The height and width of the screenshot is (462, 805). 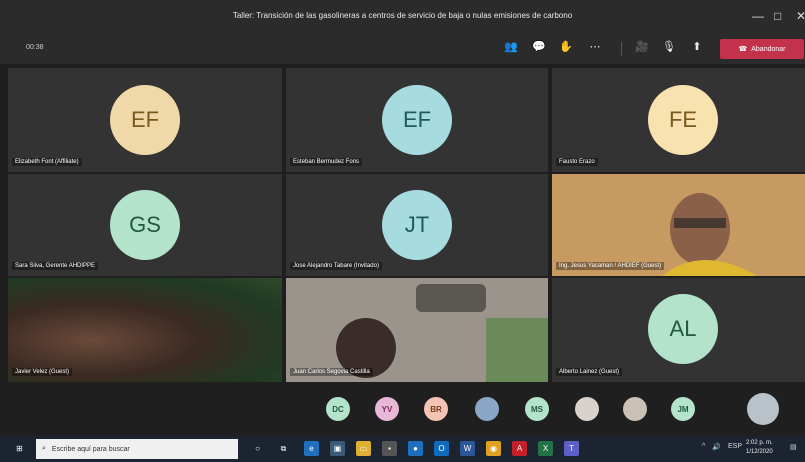 I want to click on participant-tile: EF Elizabeth Font (Affiliate), so click(x=145, y=120).